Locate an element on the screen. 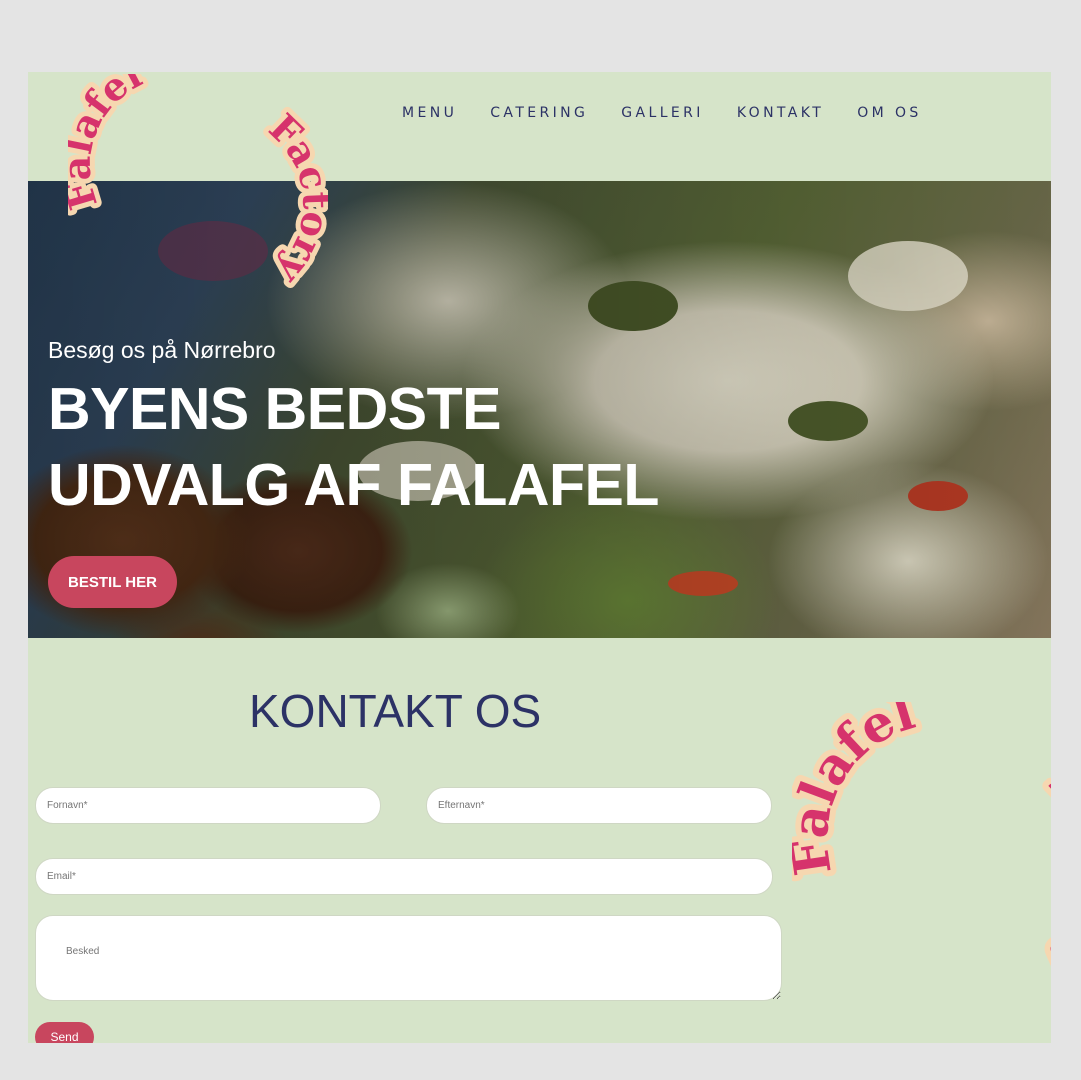 Image resolution: width=1081 pixels, height=1080 pixels. falafel-factory-logo: Falafel Falafel Factory Factory is located at coordinates (198, 189).